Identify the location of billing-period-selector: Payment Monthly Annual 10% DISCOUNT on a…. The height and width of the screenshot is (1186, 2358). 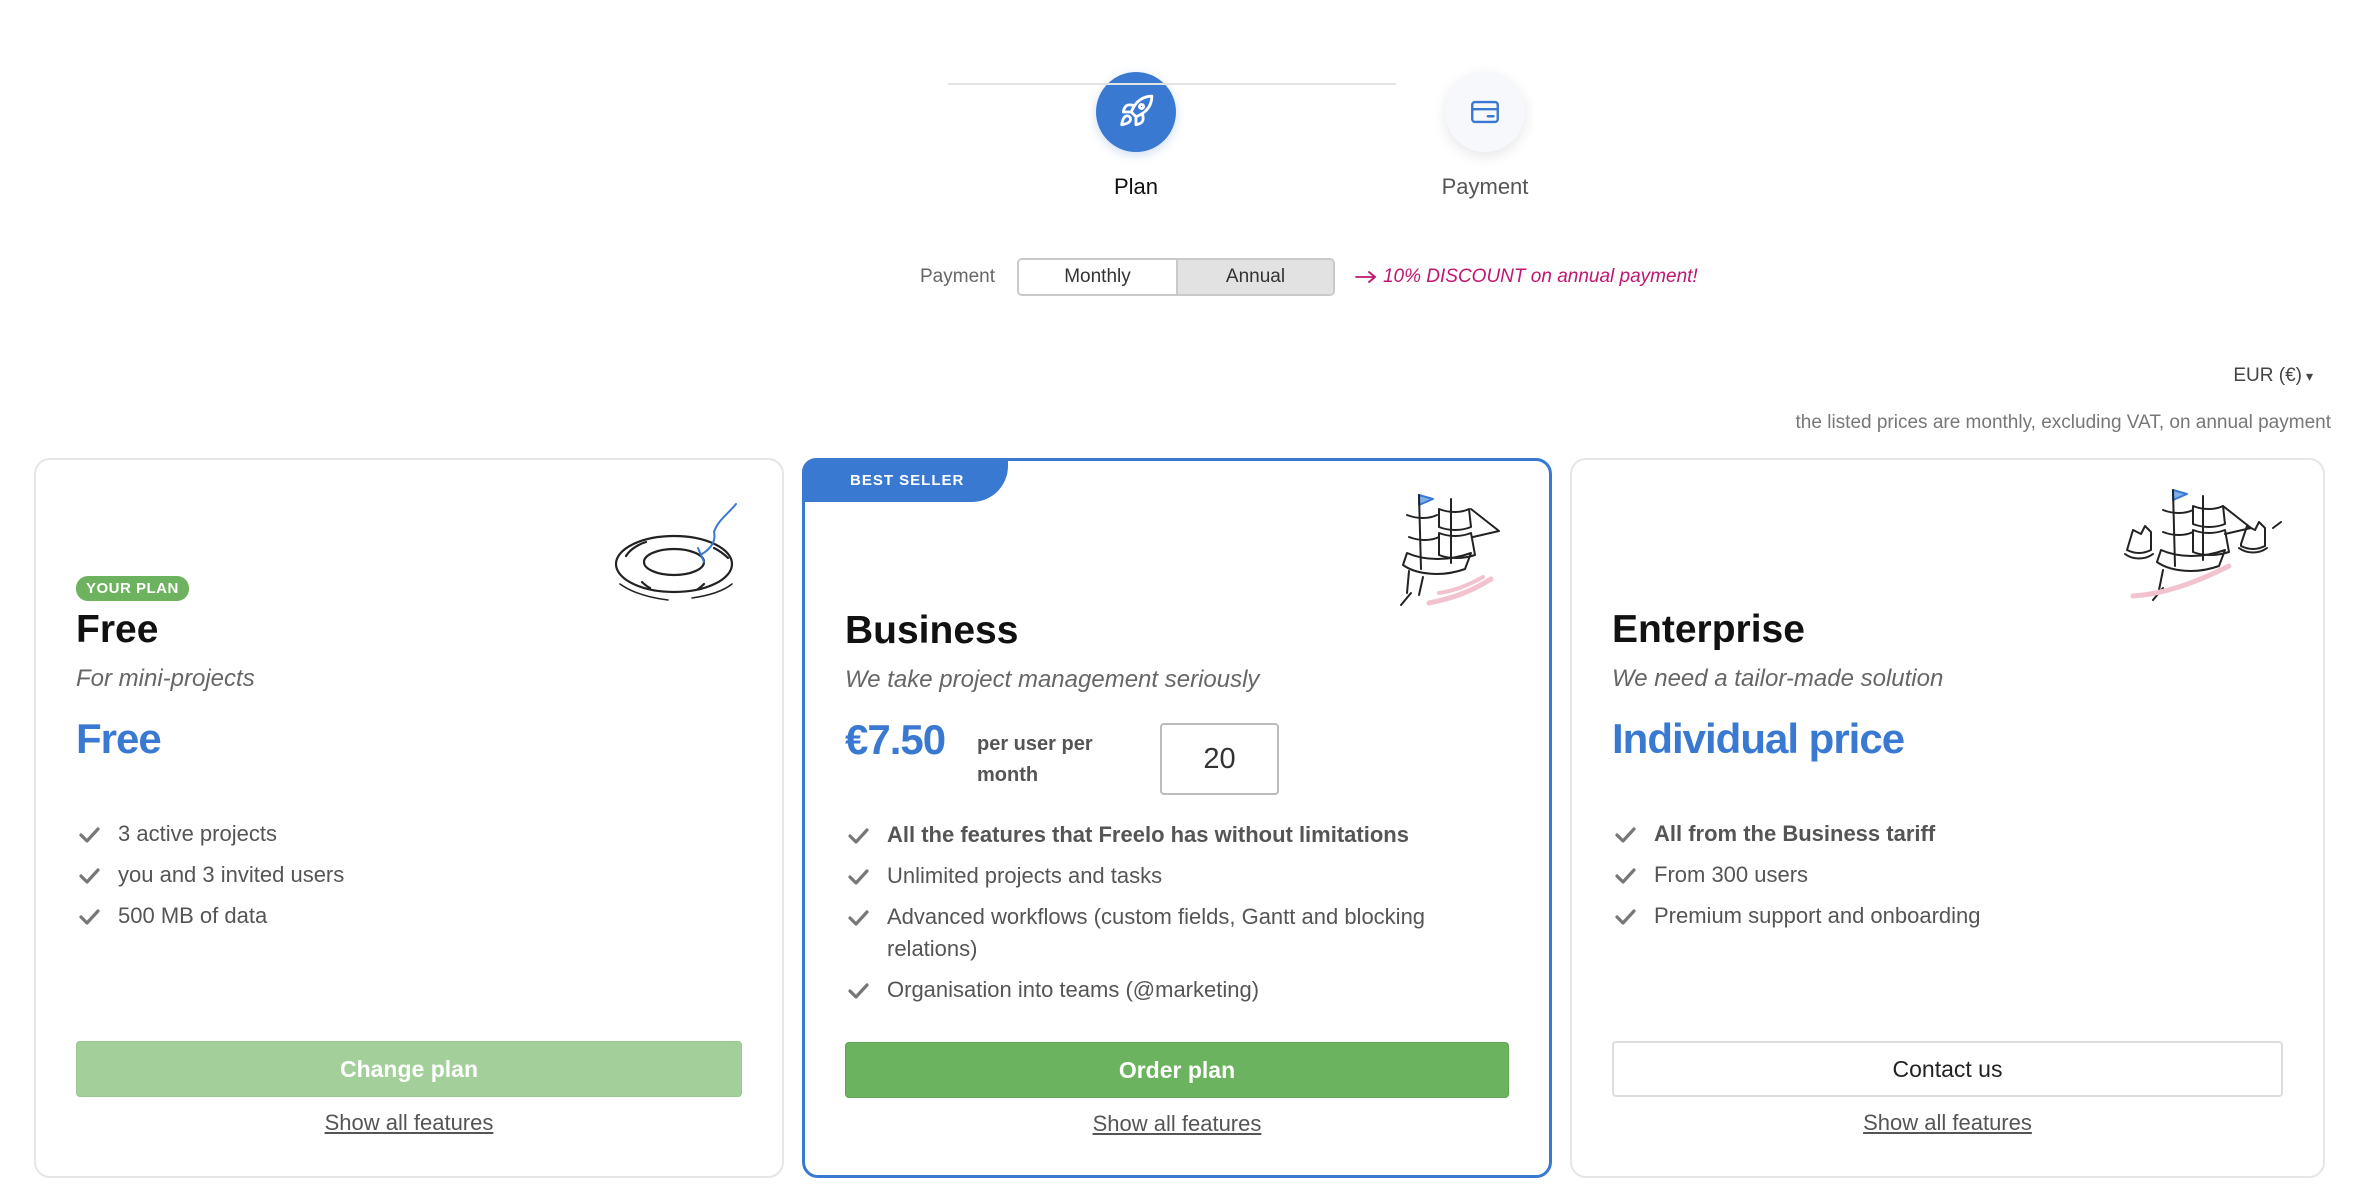
(1309, 277).